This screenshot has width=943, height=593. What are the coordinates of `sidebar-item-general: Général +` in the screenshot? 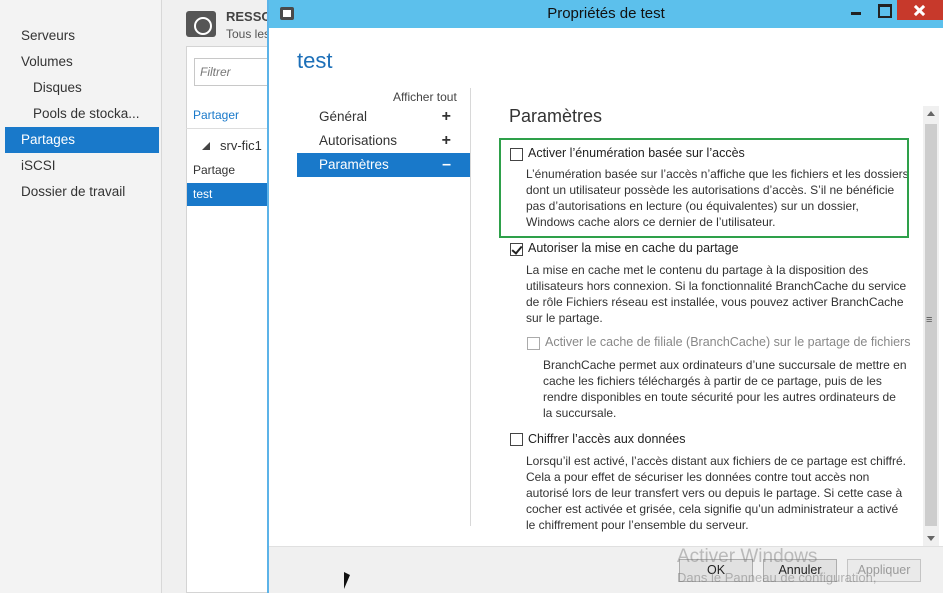 It's located at (384, 117).